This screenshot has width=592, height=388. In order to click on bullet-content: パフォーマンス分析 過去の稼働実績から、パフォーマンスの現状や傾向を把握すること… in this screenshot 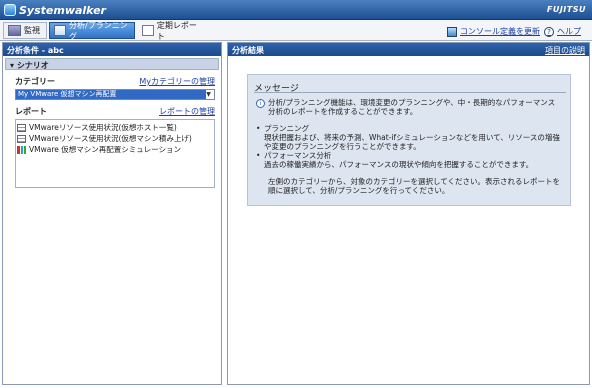, I will do `click(398, 160)`.